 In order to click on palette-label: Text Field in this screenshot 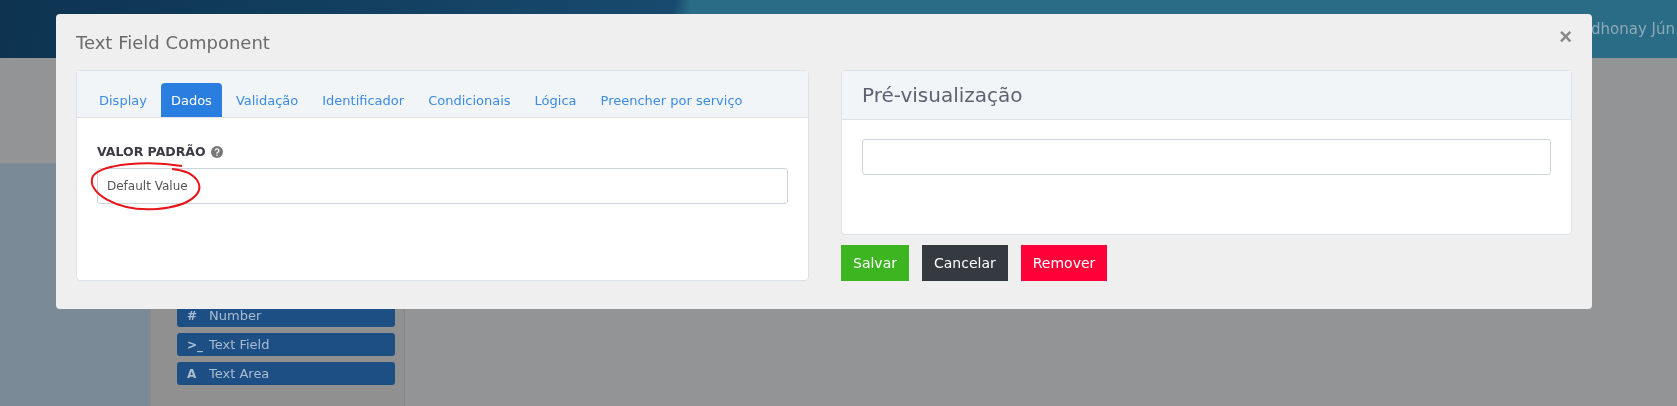, I will do `click(239, 344)`.